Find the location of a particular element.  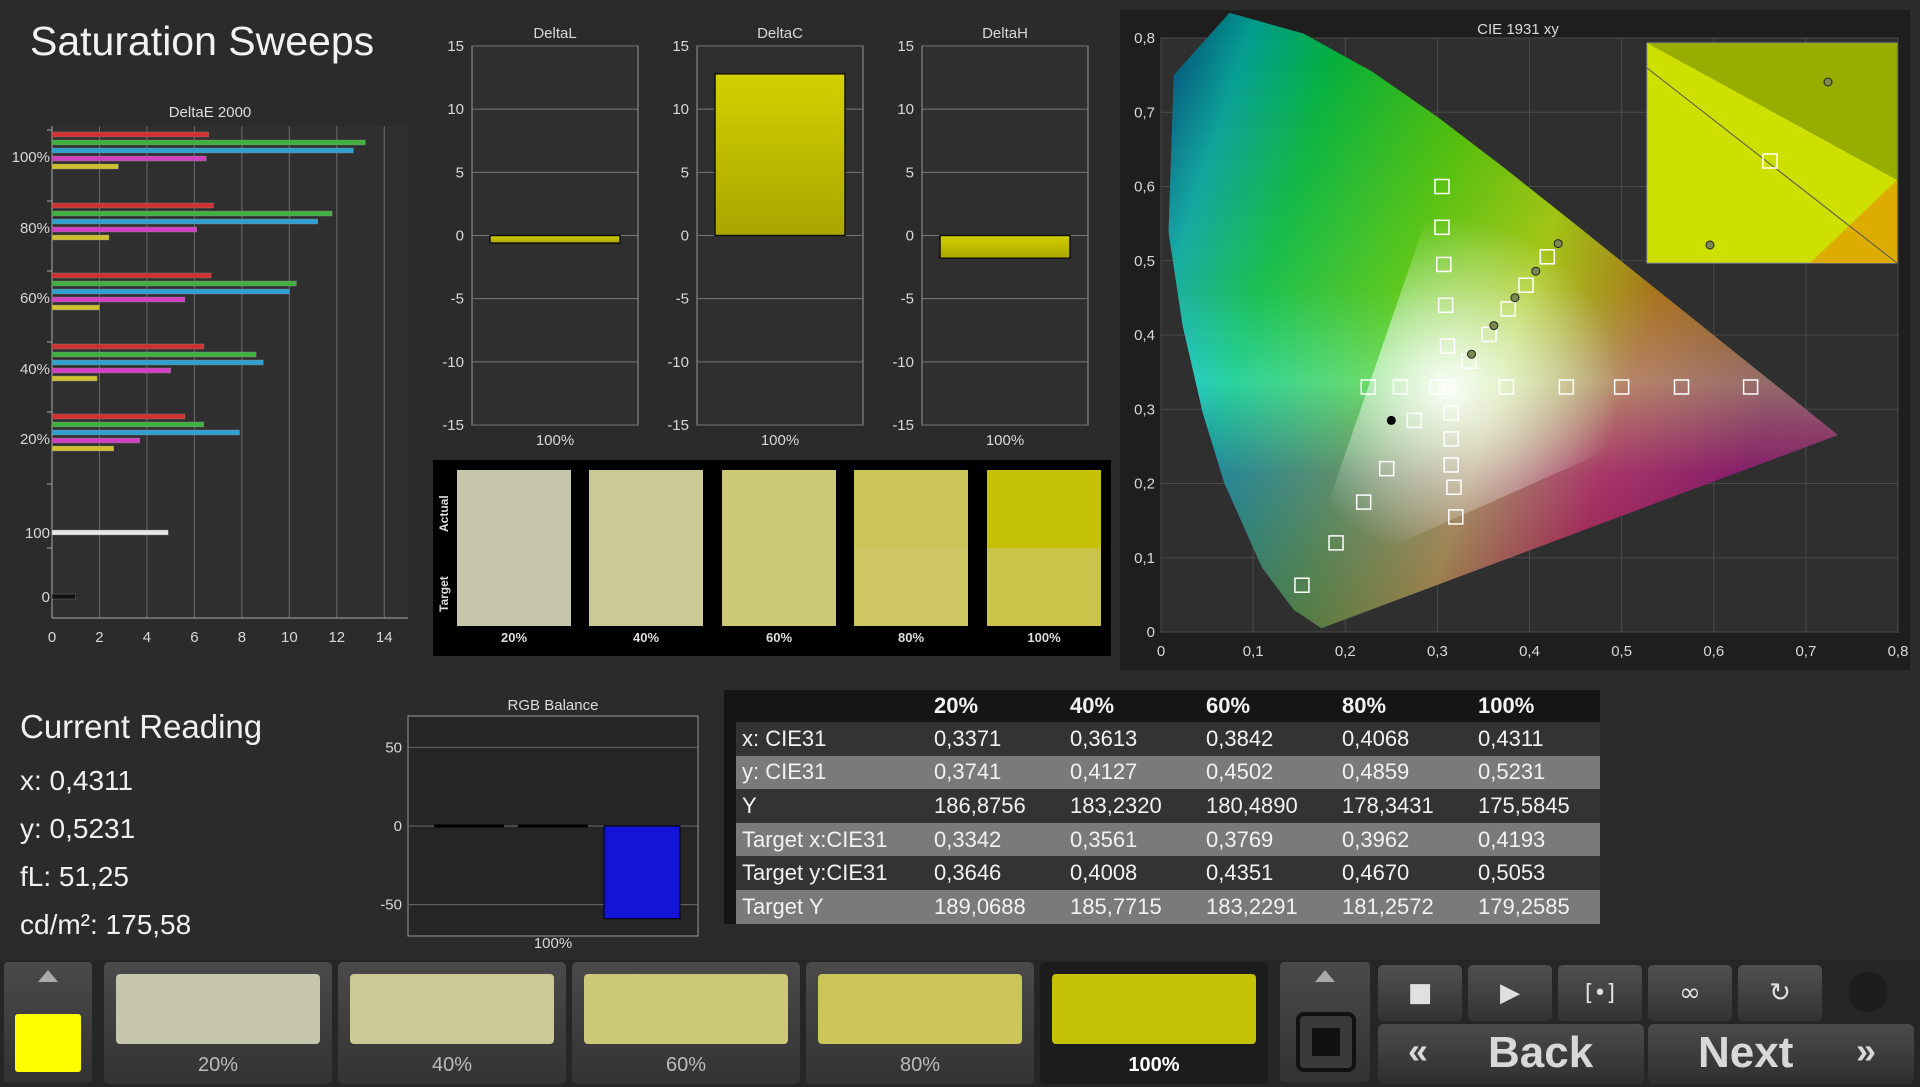

double-chevron-left-icon: « is located at coordinates (1418, 1050).